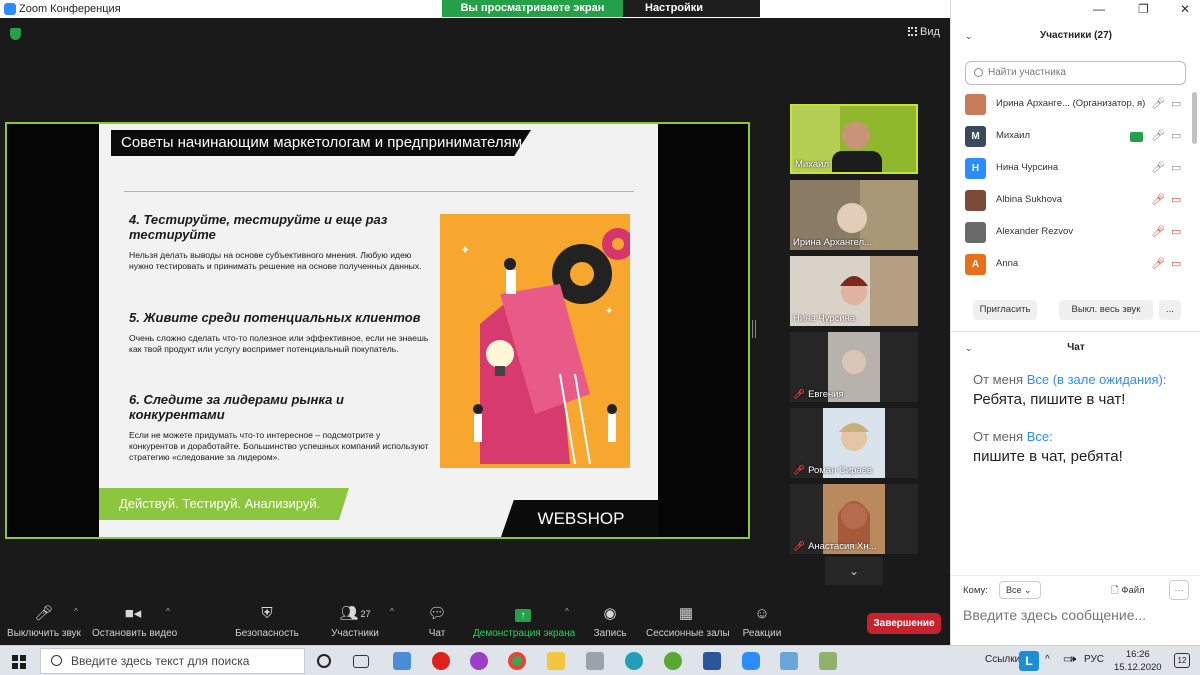 The width and height of the screenshot is (1200, 675). Describe the element at coordinates (1047, 659) in the screenshot. I see `chevron-up-icon: ^` at that location.